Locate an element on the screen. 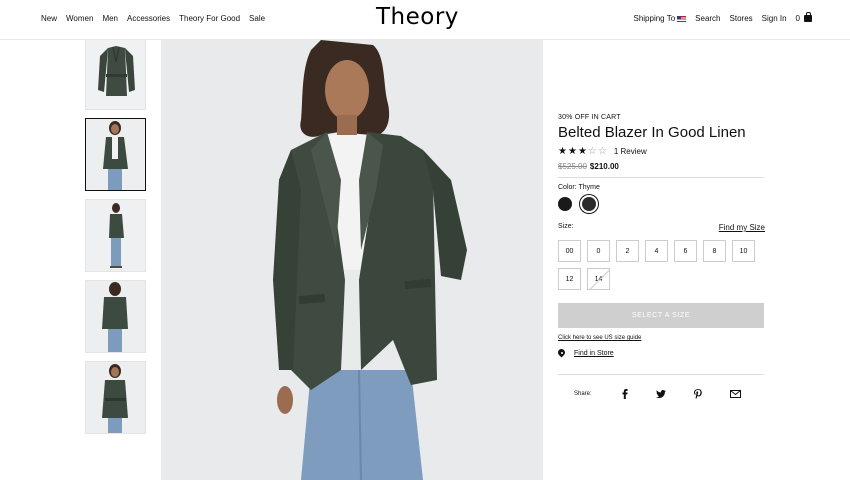 The width and height of the screenshot is (850, 480). shipping-to-link: Shipping To is located at coordinates (660, 18).